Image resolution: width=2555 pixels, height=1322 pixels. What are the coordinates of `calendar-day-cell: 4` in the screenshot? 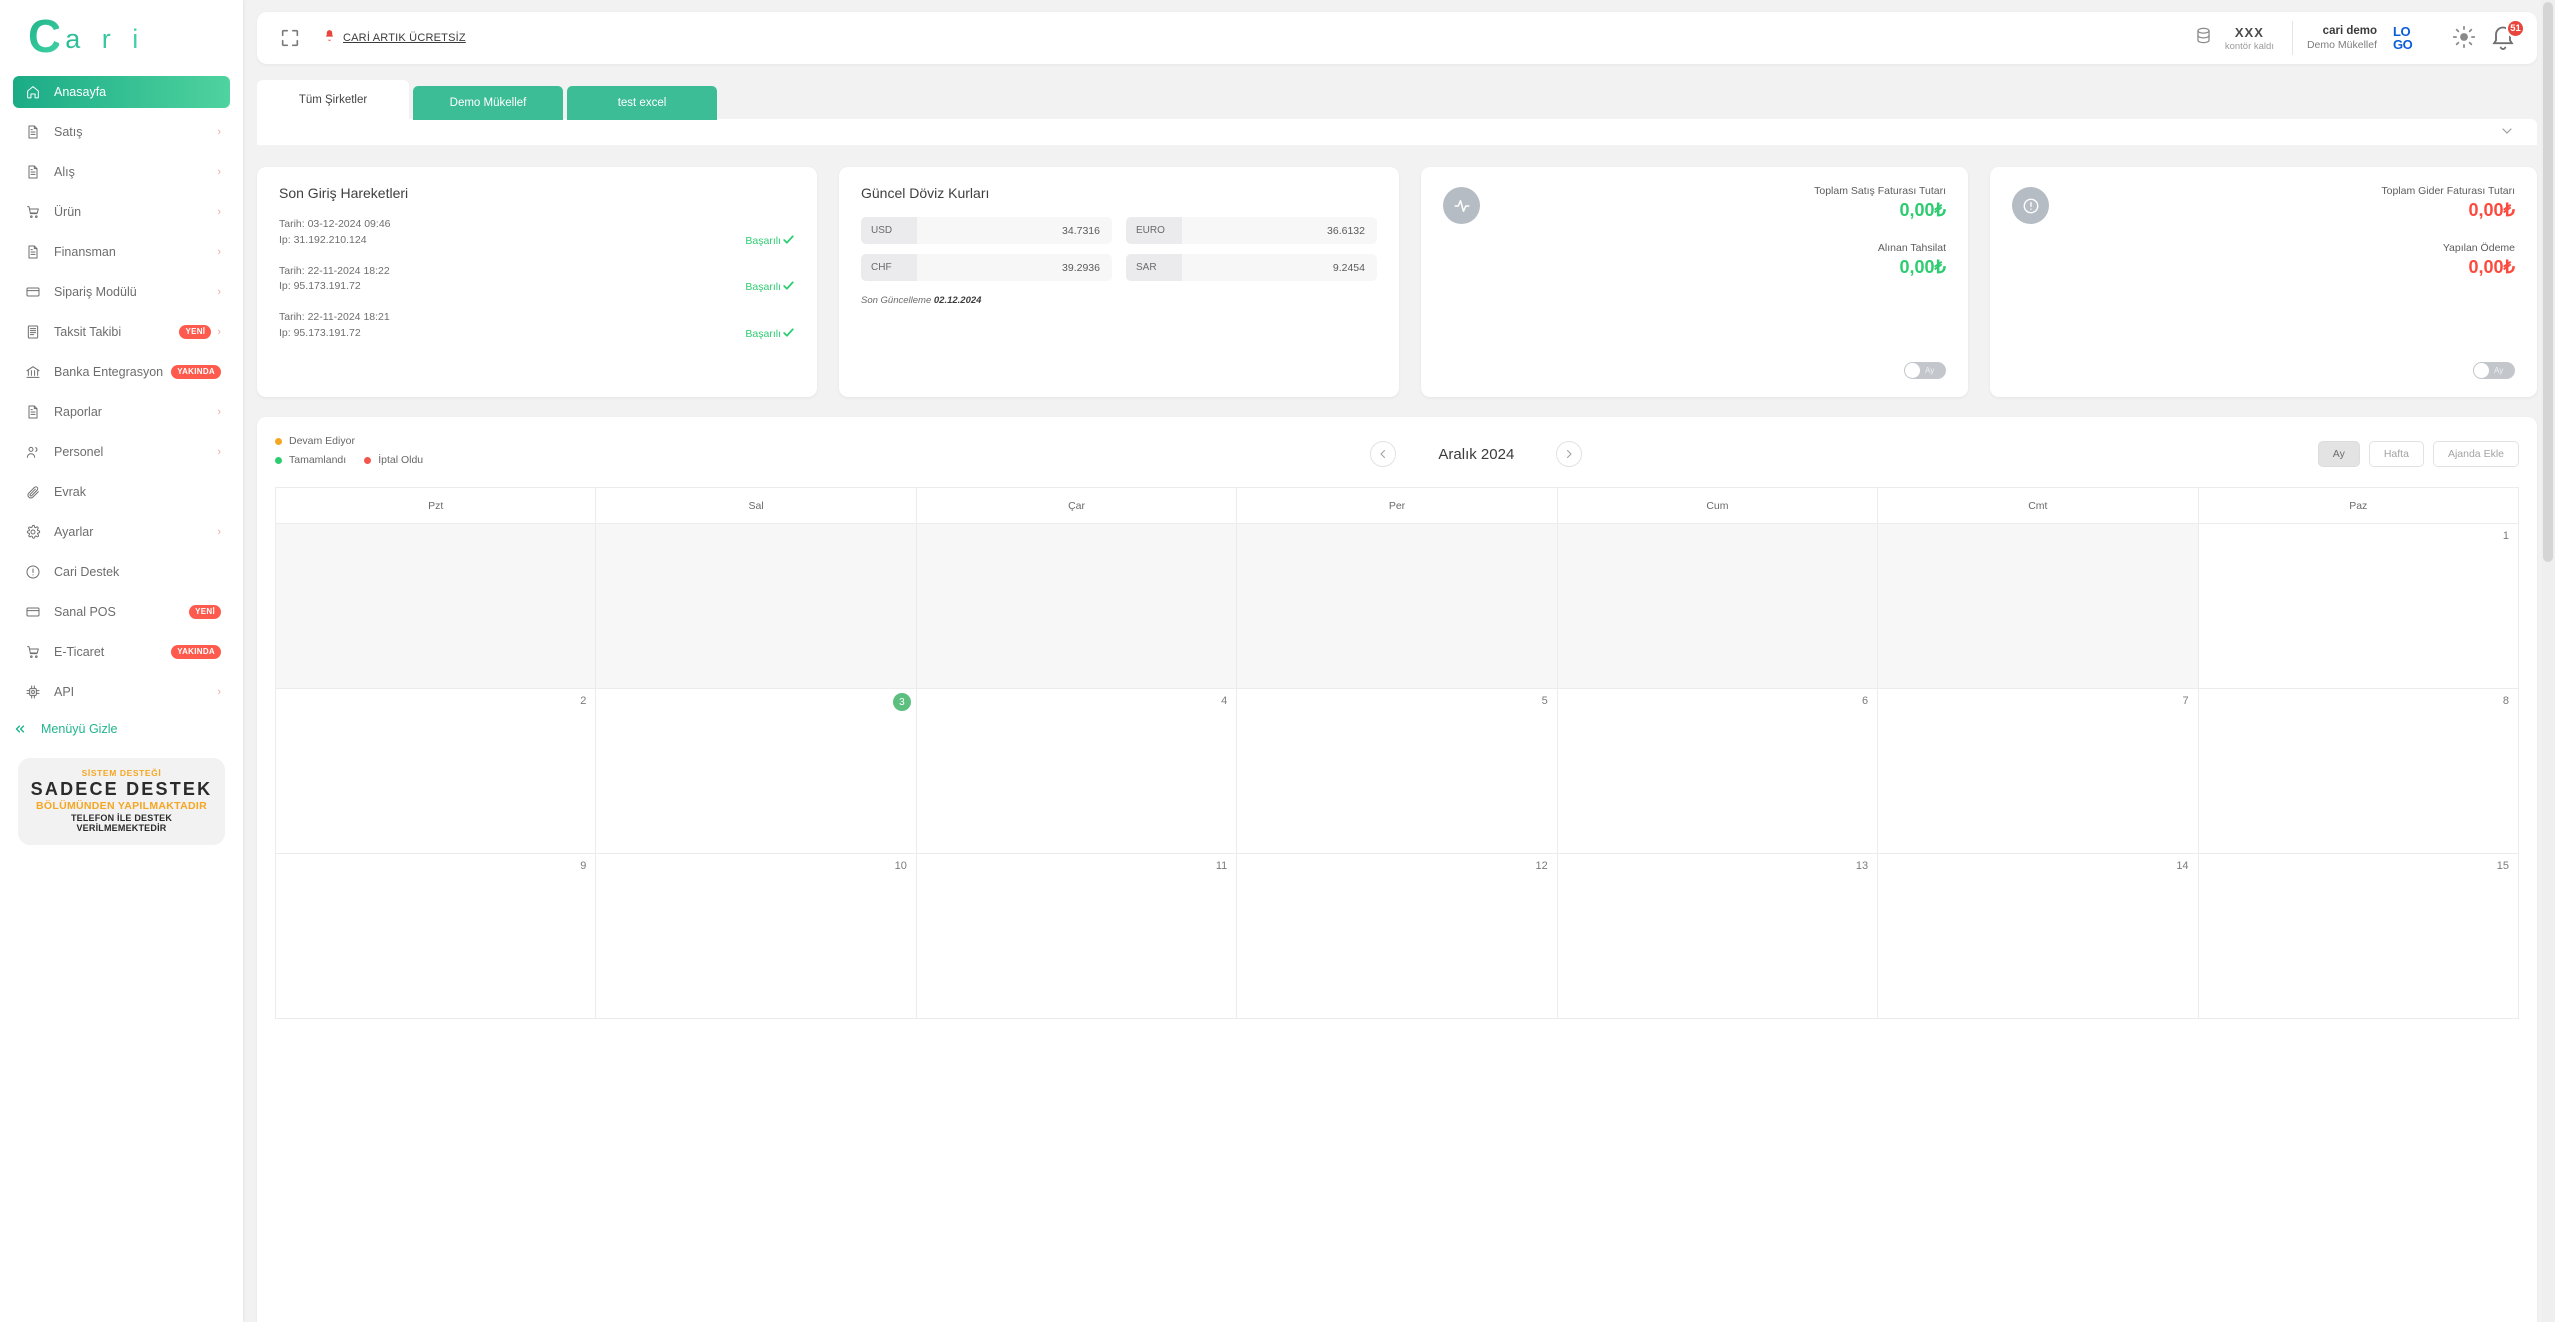 It's located at (1077, 771).